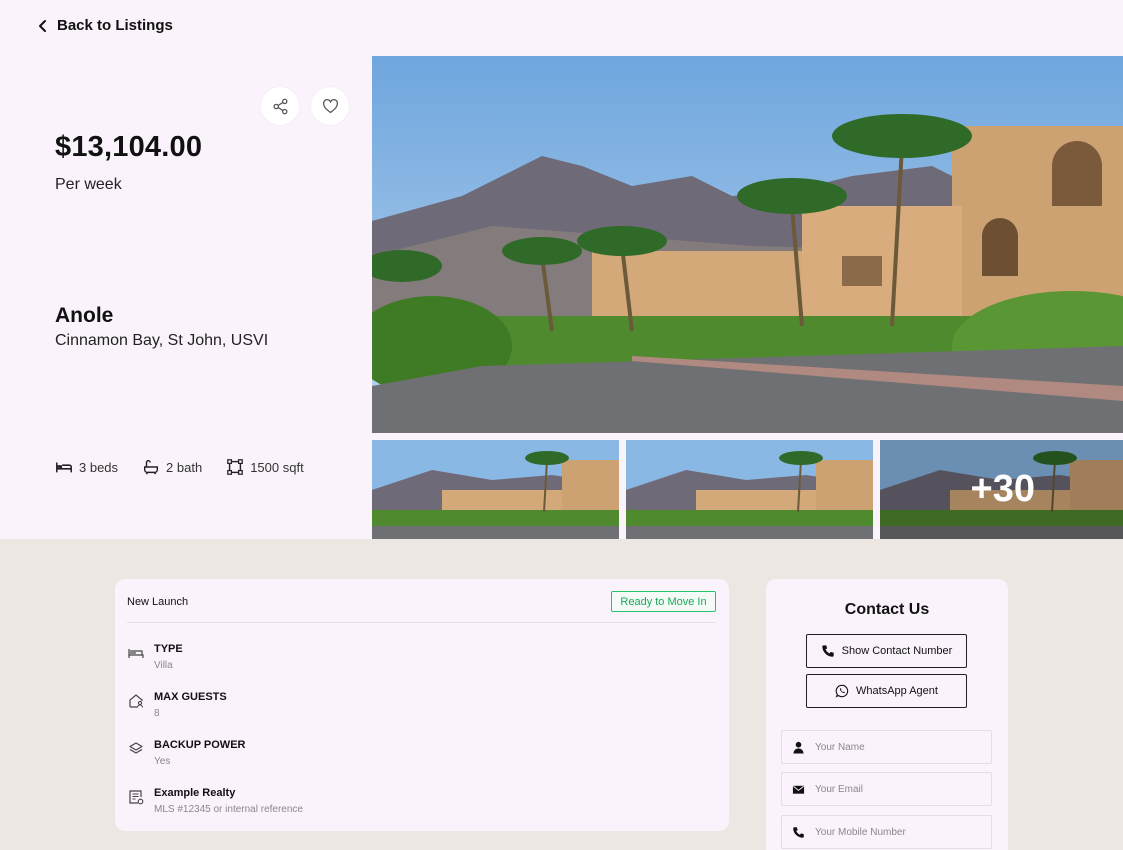 The image size is (1123, 850). What do you see at coordinates (421, 607) in the screenshot?
I see `details-header: New Launch Ready to Move In` at bounding box center [421, 607].